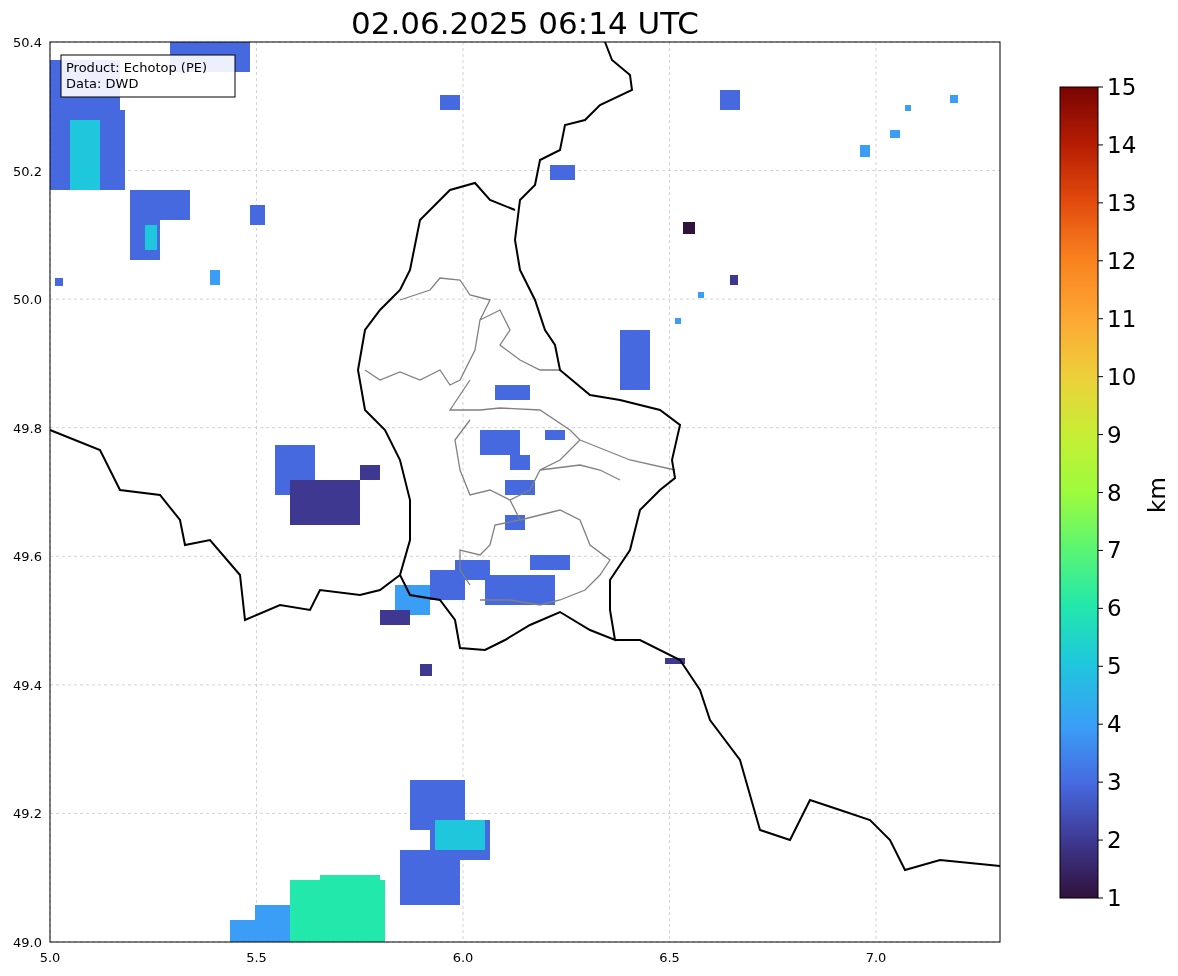  I want to click on colorbar-tick-label: 14, so click(1122, 144).